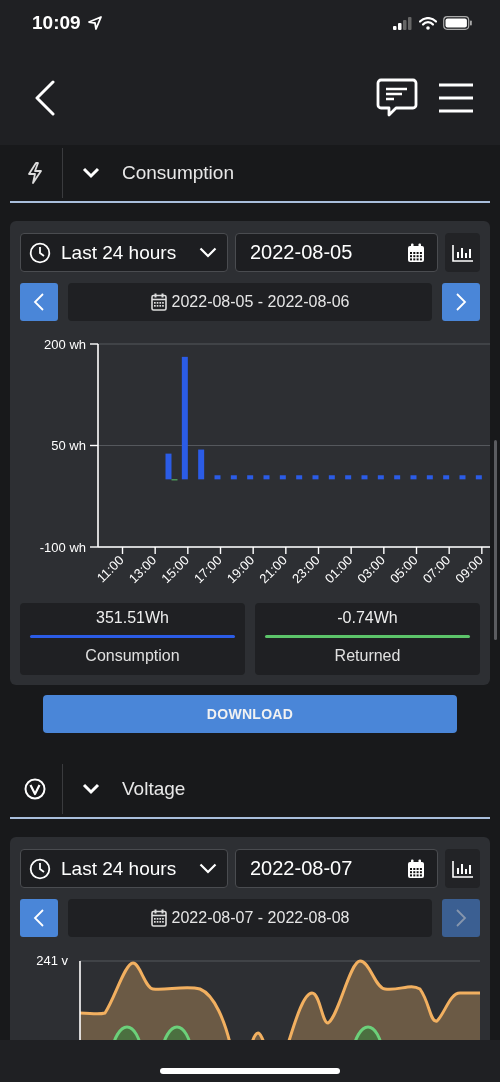  I want to click on y-tick-label: 50 wh, so click(68, 445).